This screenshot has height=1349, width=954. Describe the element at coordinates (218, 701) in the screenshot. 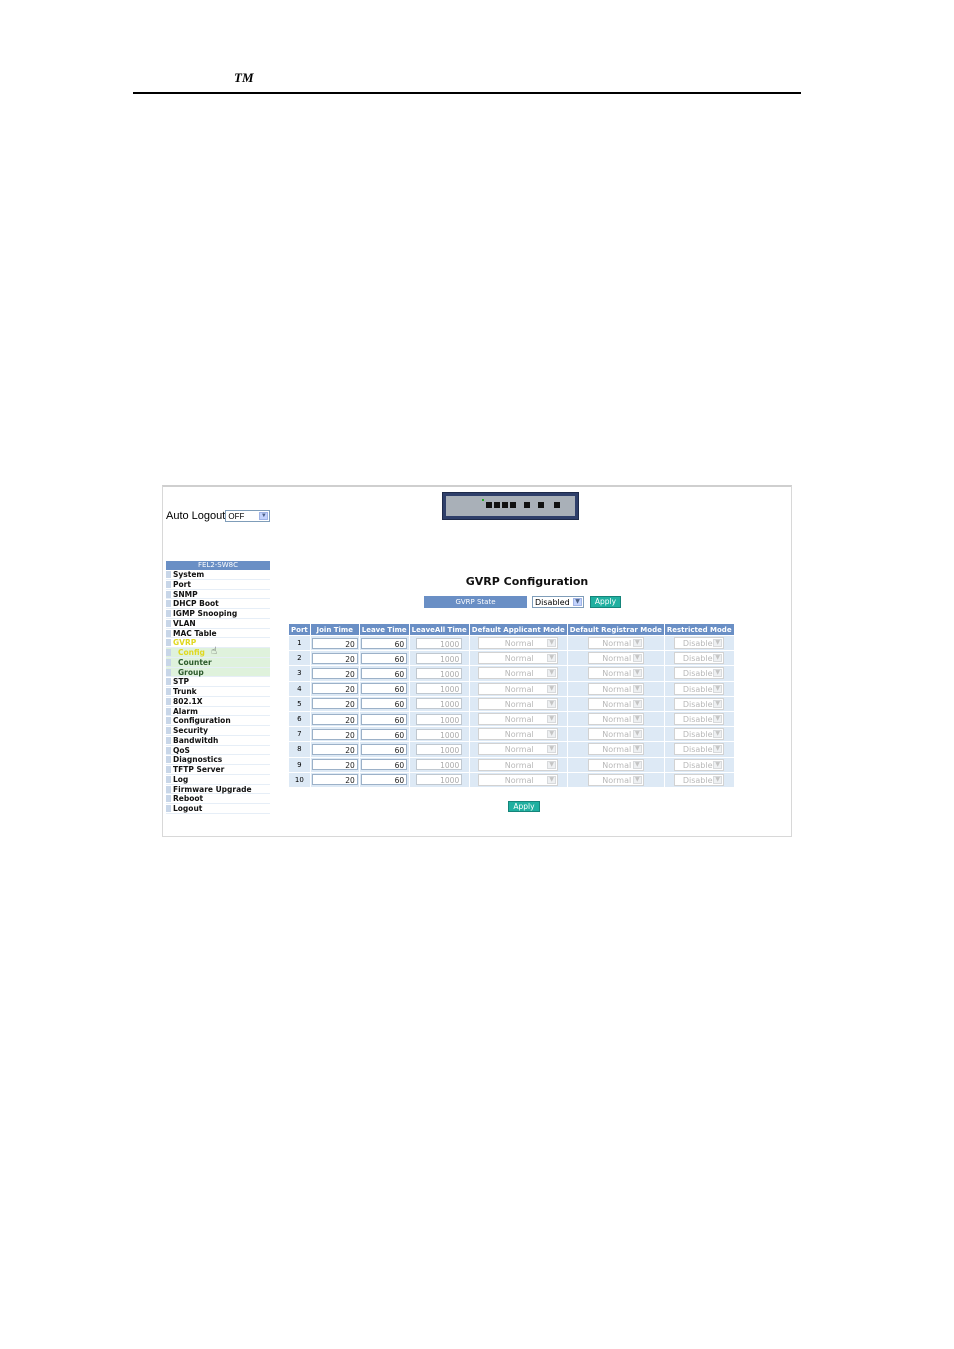

I see `sidebar-item-8021x: 802.1X` at that location.